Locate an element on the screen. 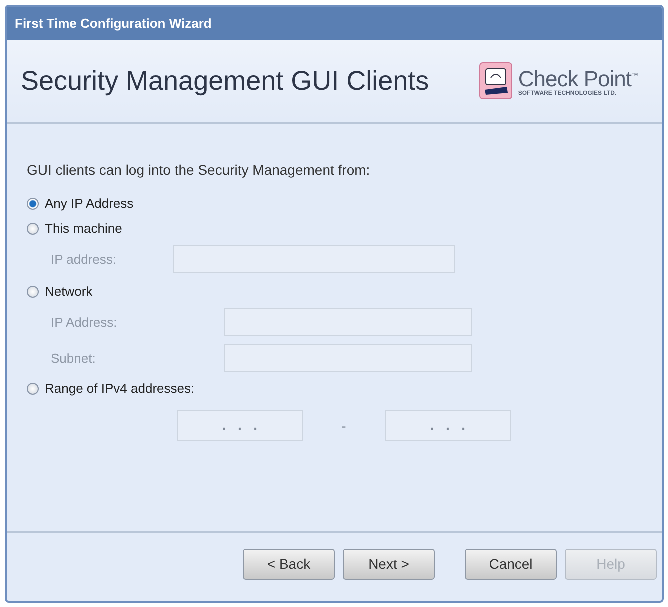 Image resolution: width=668 pixels, height=607 pixels. radio-option: This machine is located at coordinates (74, 228).